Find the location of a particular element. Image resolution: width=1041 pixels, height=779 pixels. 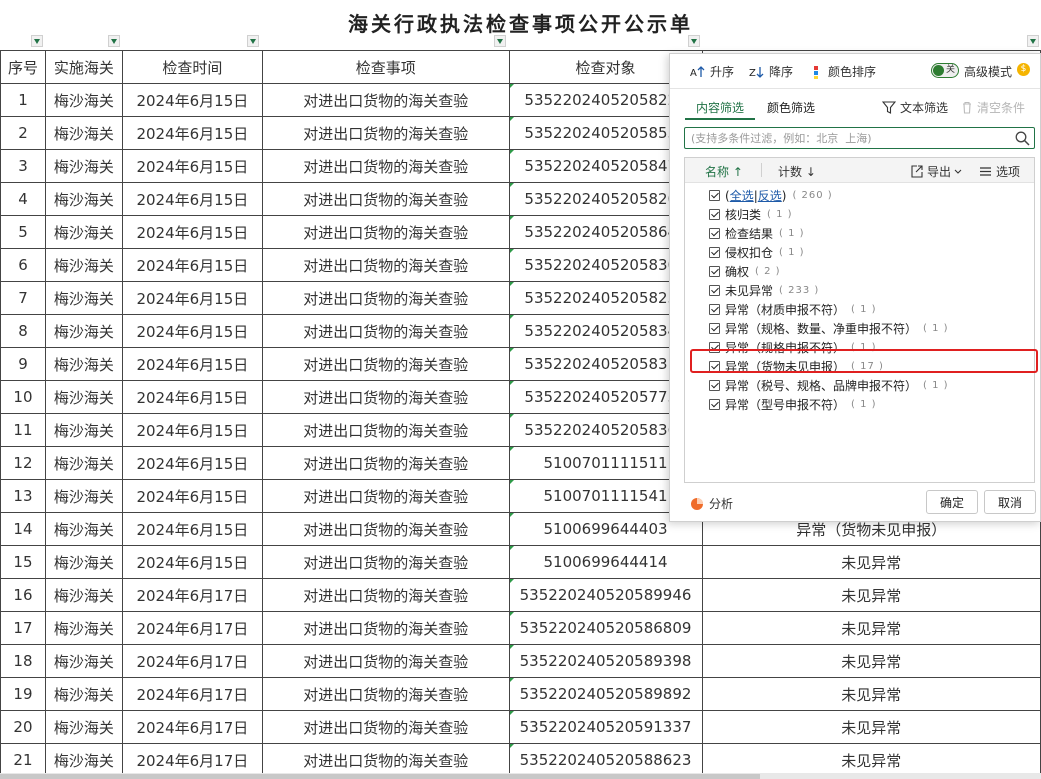

table-cell: 8 is located at coordinates (23, 331).